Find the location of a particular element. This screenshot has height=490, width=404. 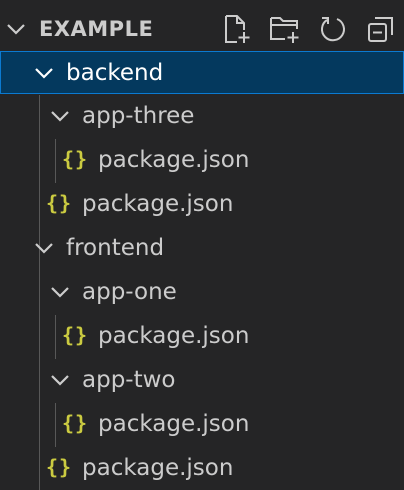

tree-item-label: app-two is located at coordinates (129, 380).